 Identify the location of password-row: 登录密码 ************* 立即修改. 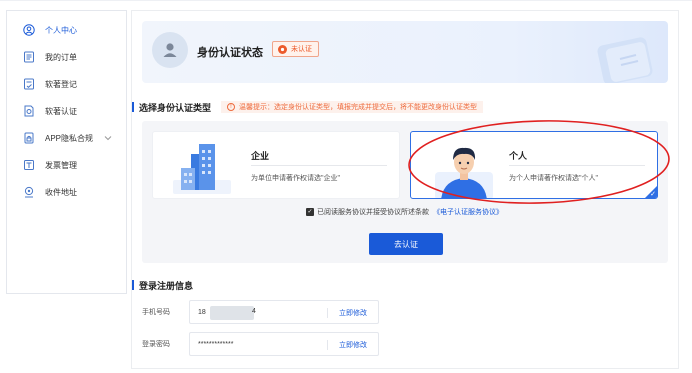
(260, 344).